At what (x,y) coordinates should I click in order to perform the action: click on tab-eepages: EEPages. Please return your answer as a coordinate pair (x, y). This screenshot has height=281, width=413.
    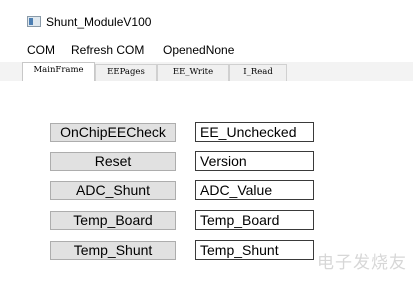
    Looking at the image, I should click on (126, 72).